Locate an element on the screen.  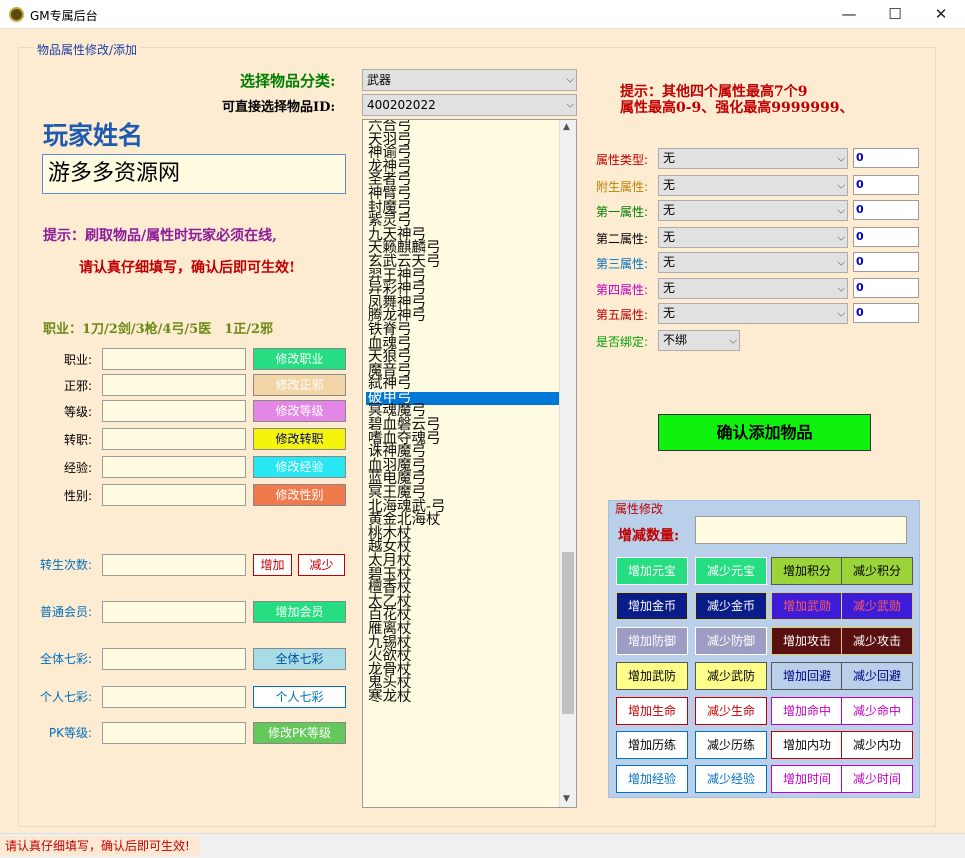
member-input is located at coordinates (174, 612).